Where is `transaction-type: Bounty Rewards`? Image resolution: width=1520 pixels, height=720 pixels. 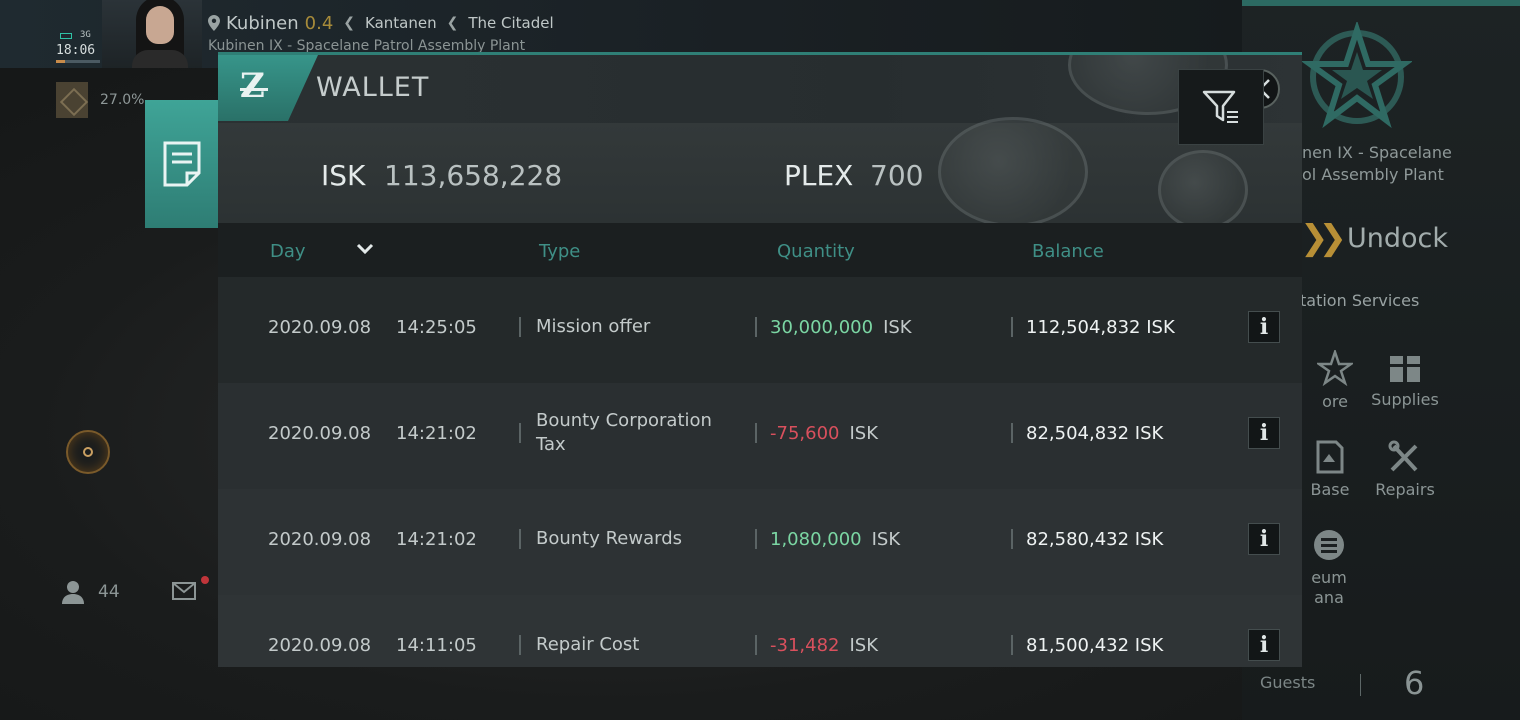
transaction-type: Bounty Rewards is located at coordinates (609, 538).